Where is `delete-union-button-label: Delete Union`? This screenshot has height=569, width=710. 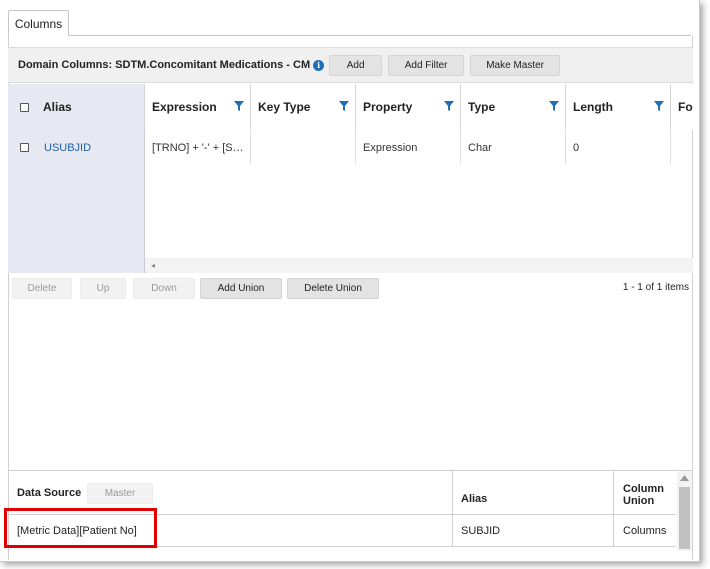 delete-union-button-label: Delete Union is located at coordinates (333, 288).